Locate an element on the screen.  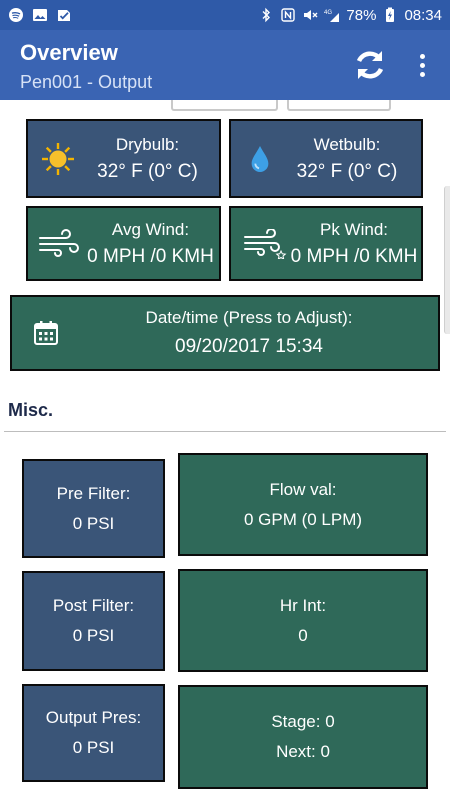
pk-wind-value: 0 MPH /0 KMH is located at coordinates (354, 256).